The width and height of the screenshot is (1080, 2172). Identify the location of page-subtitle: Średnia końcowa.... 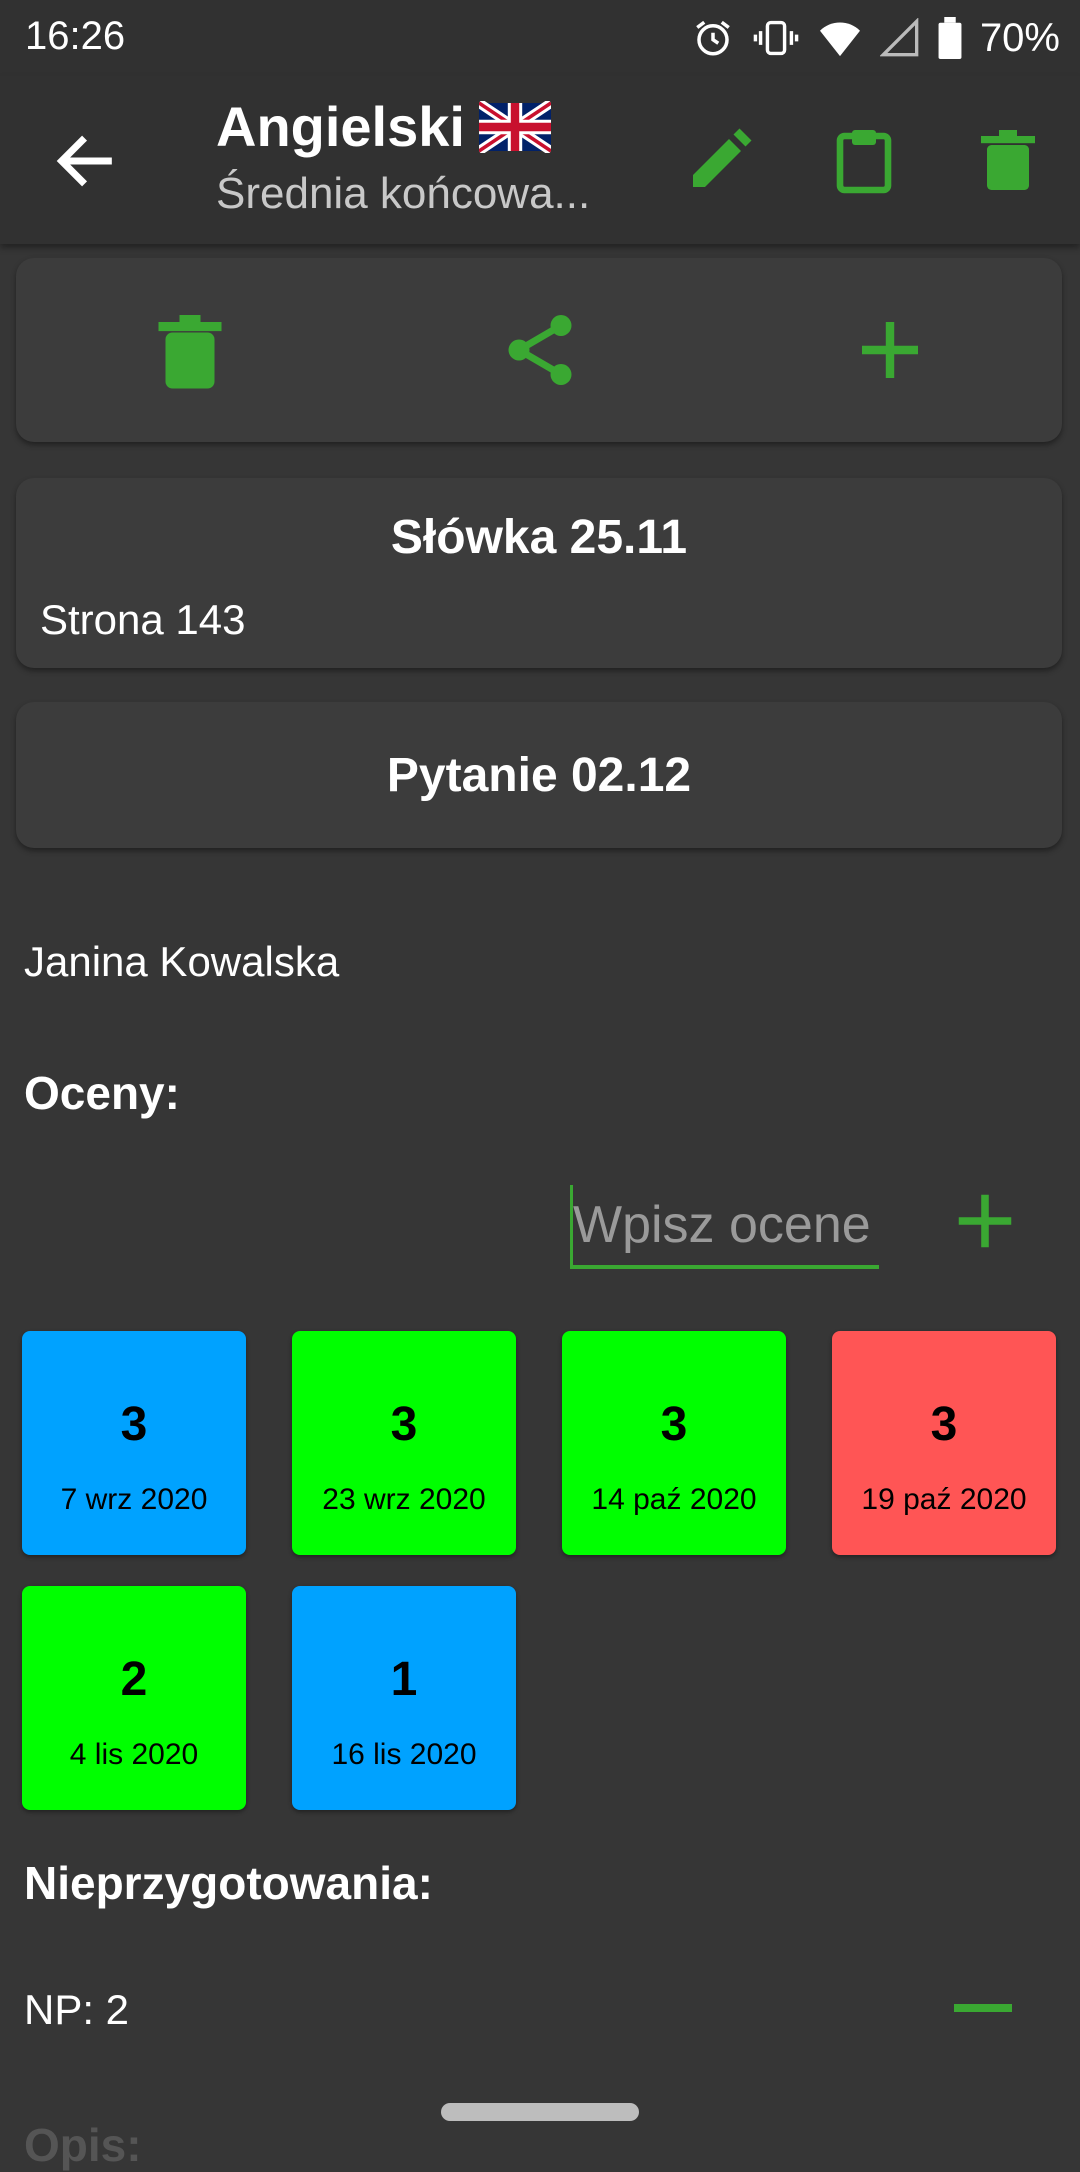
(403, 193).